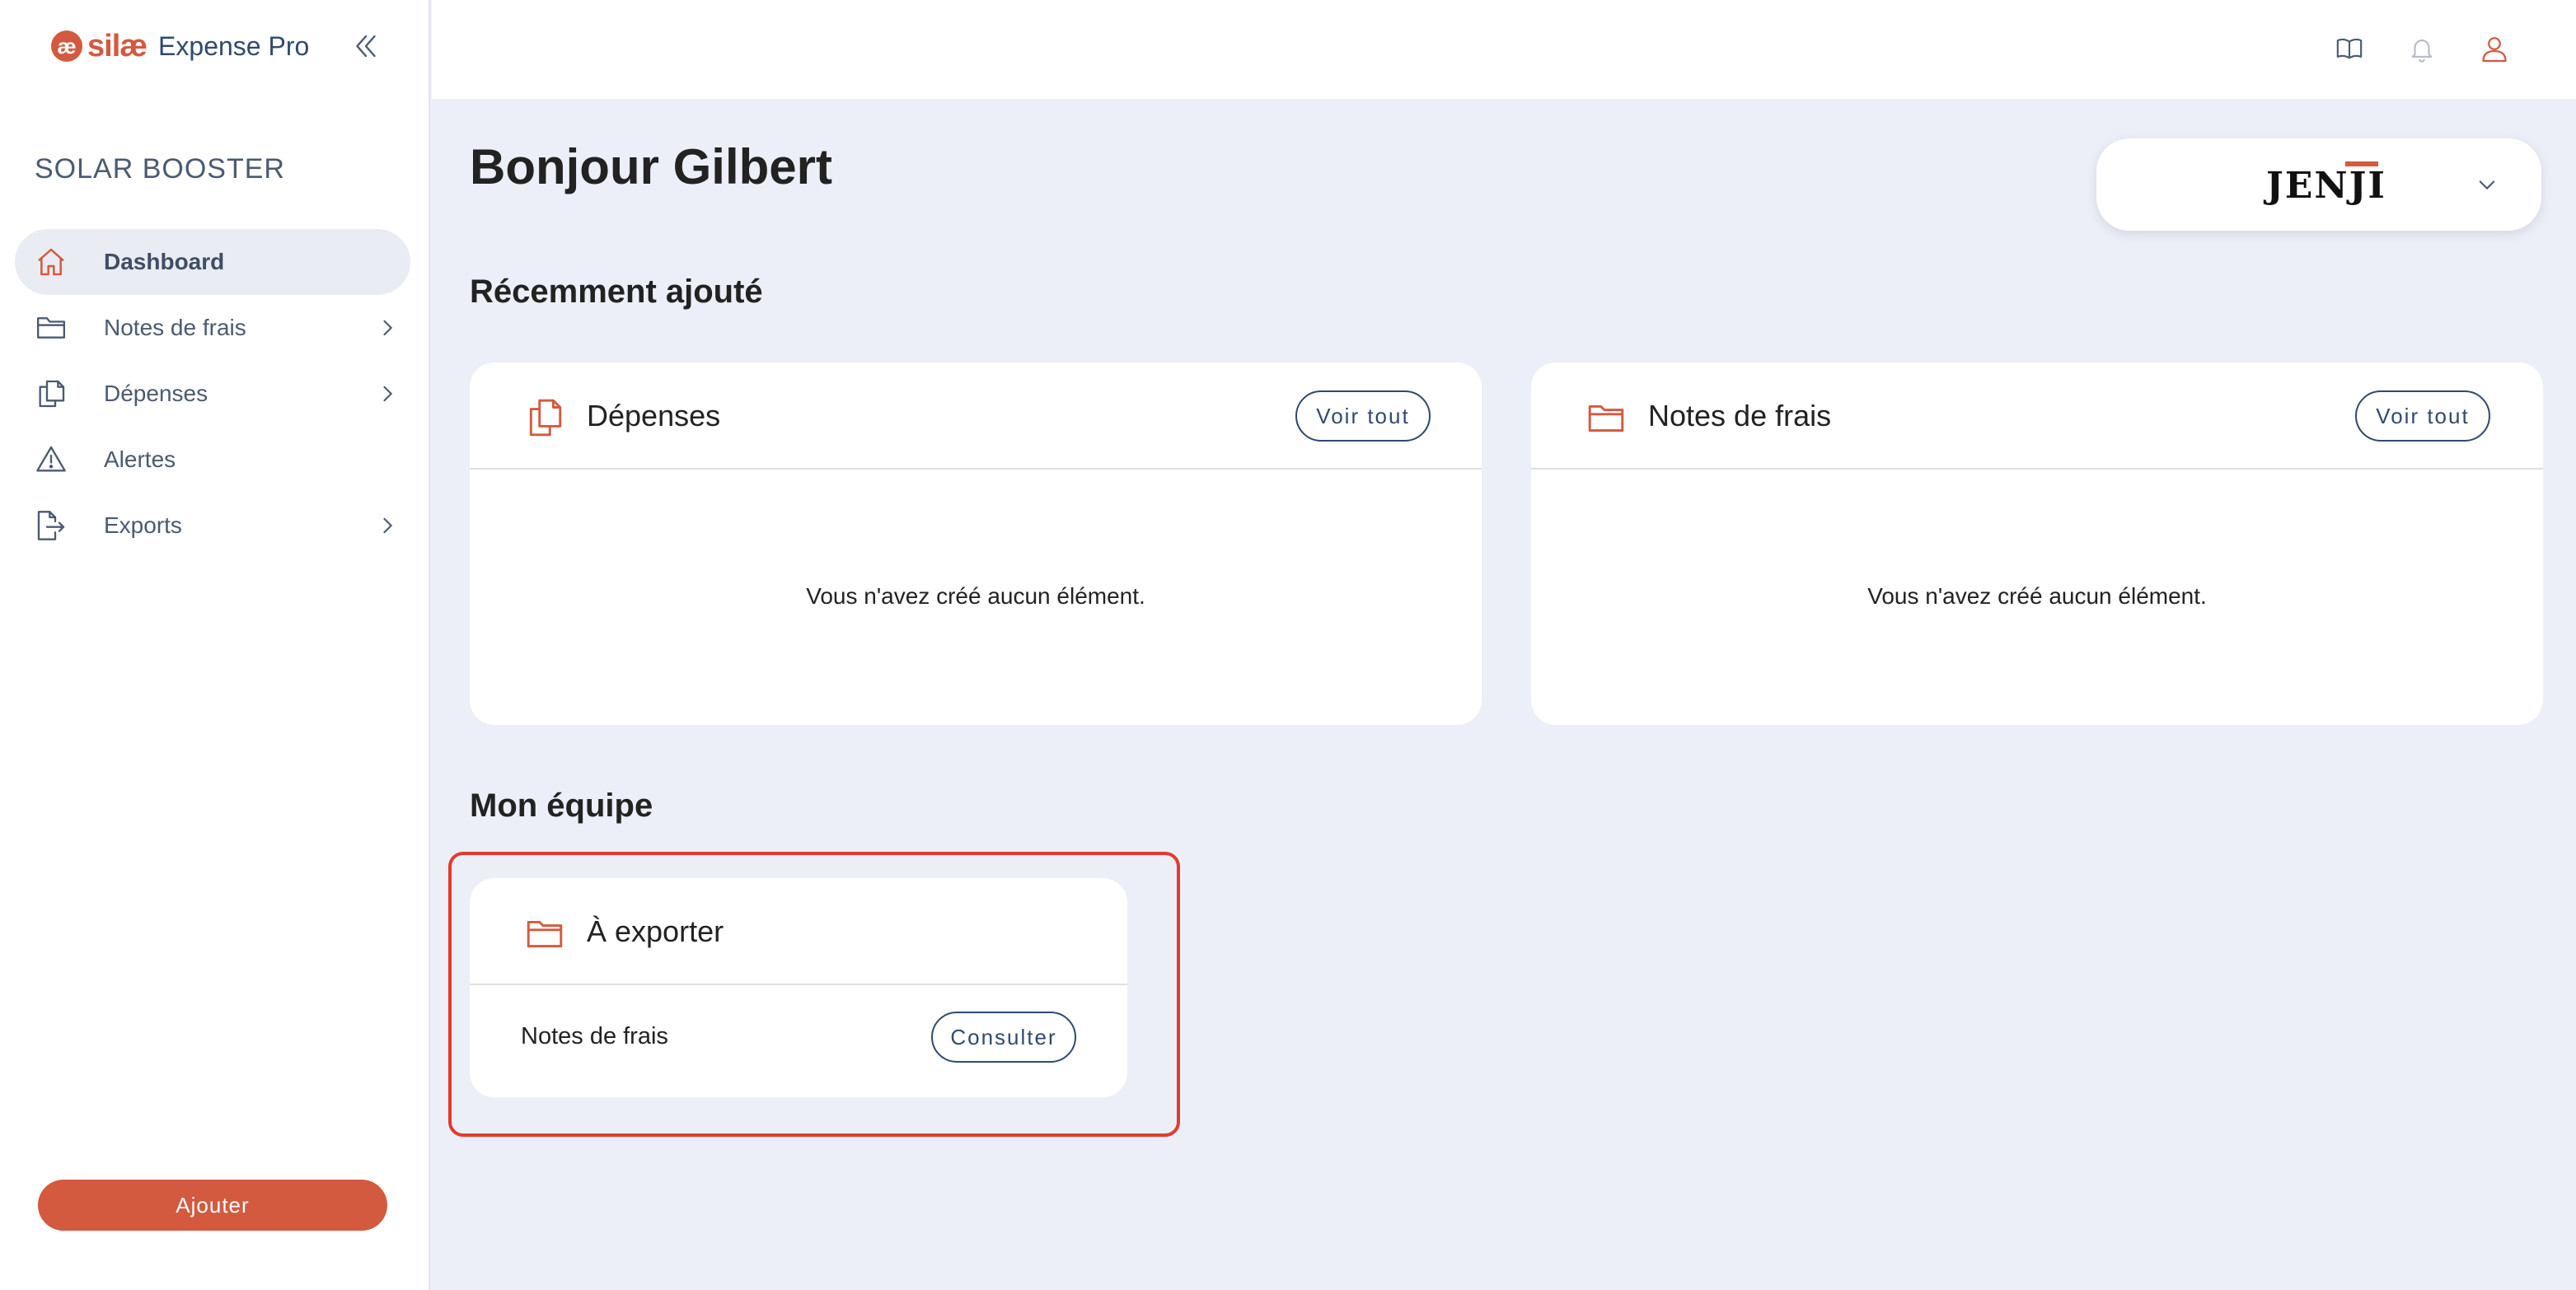 The image size is (2576, 1290). Describe the element at coordinates (1003, 1037) in the screenshot. I see `consult-button: Consulter` at that location.